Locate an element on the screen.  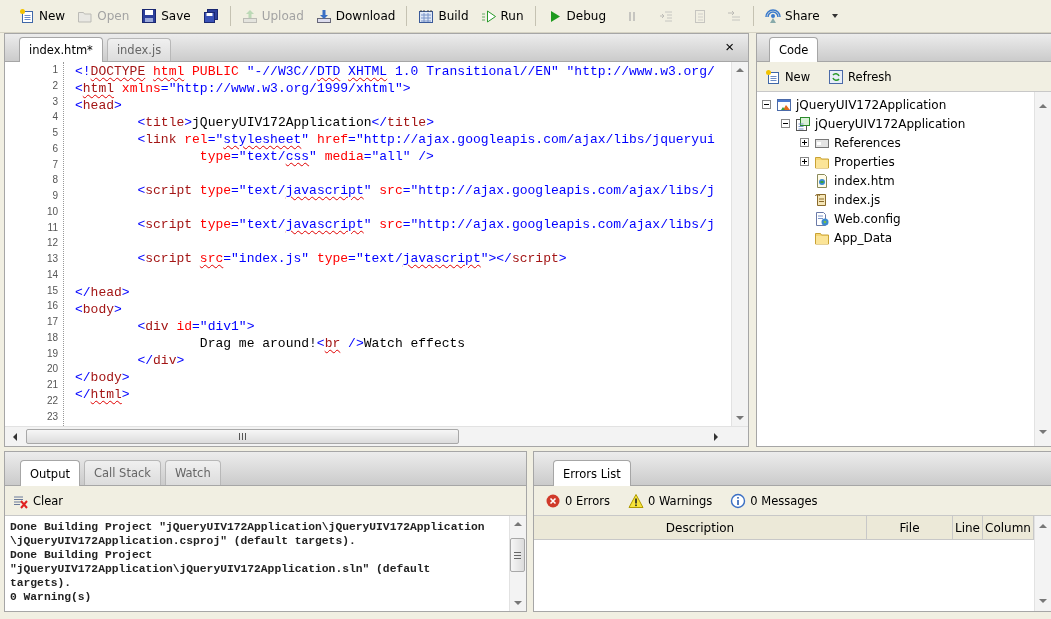
tree-item: index.js is located at coordinates (857, 199).